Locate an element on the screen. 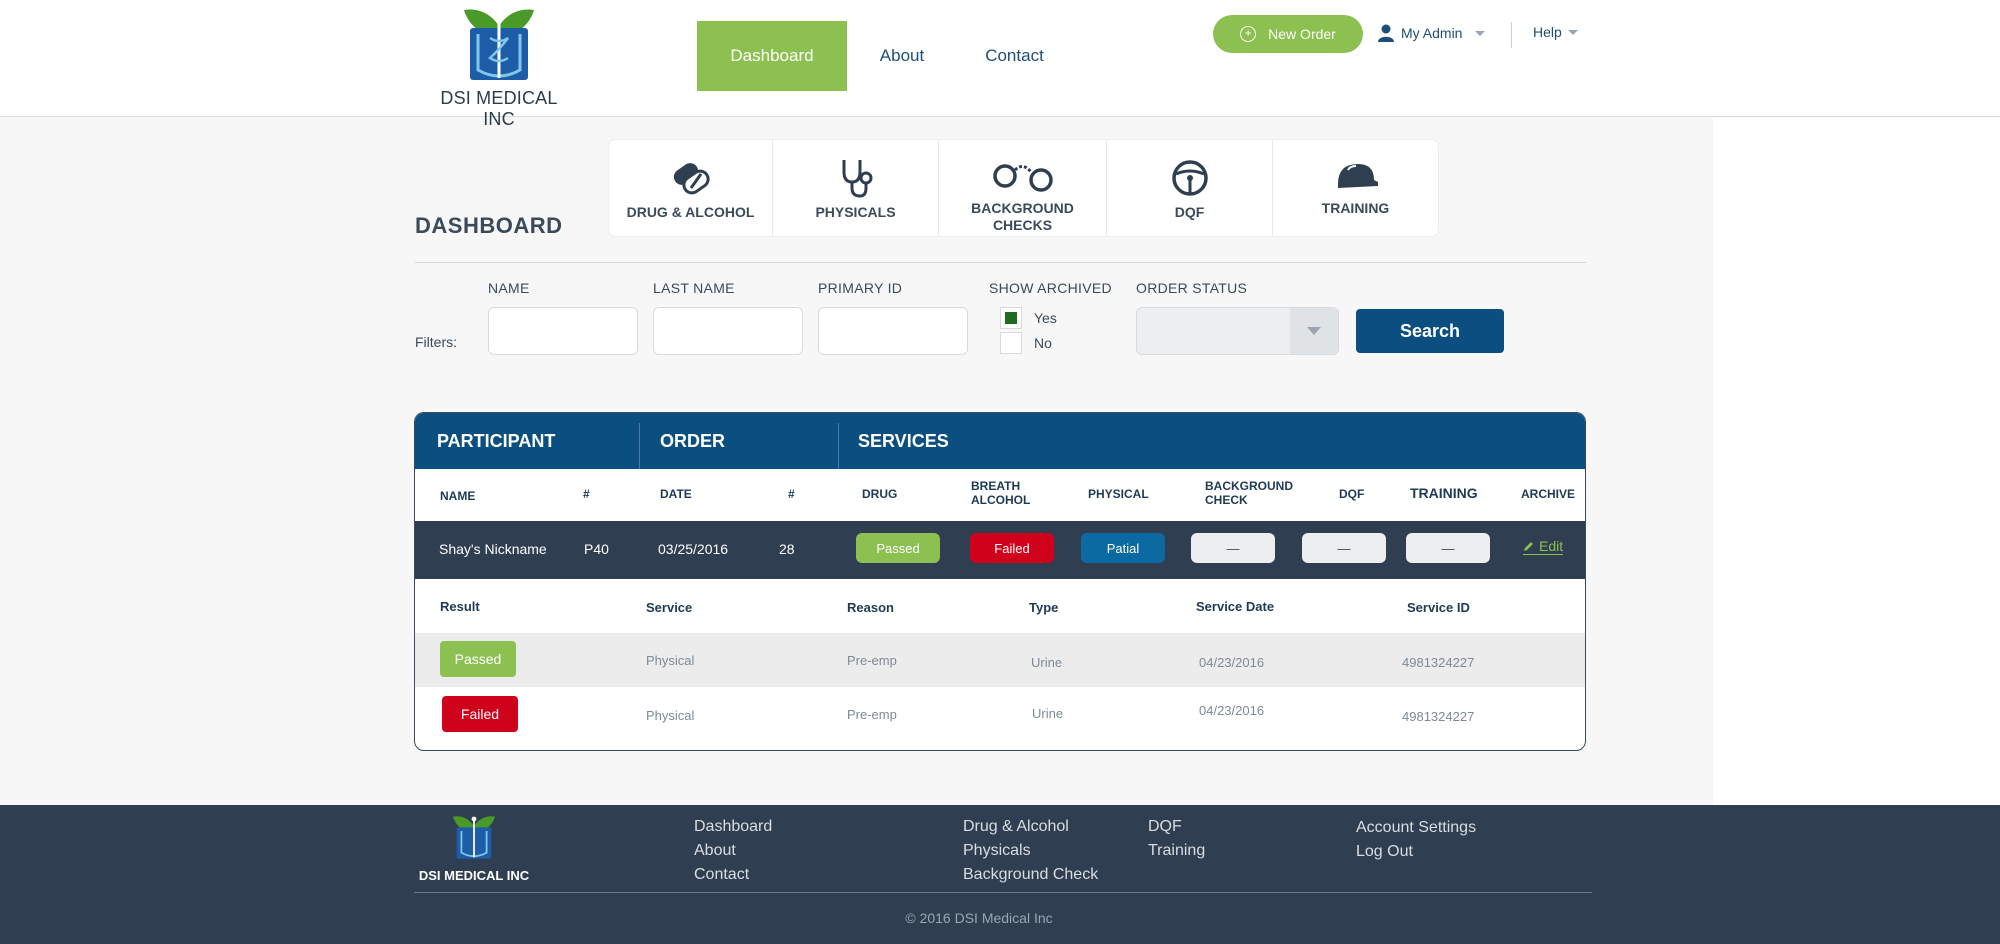 This screenshot has width=2000, height=944. col-physical: PHYSICAL is located at coordinates (1118, 494).